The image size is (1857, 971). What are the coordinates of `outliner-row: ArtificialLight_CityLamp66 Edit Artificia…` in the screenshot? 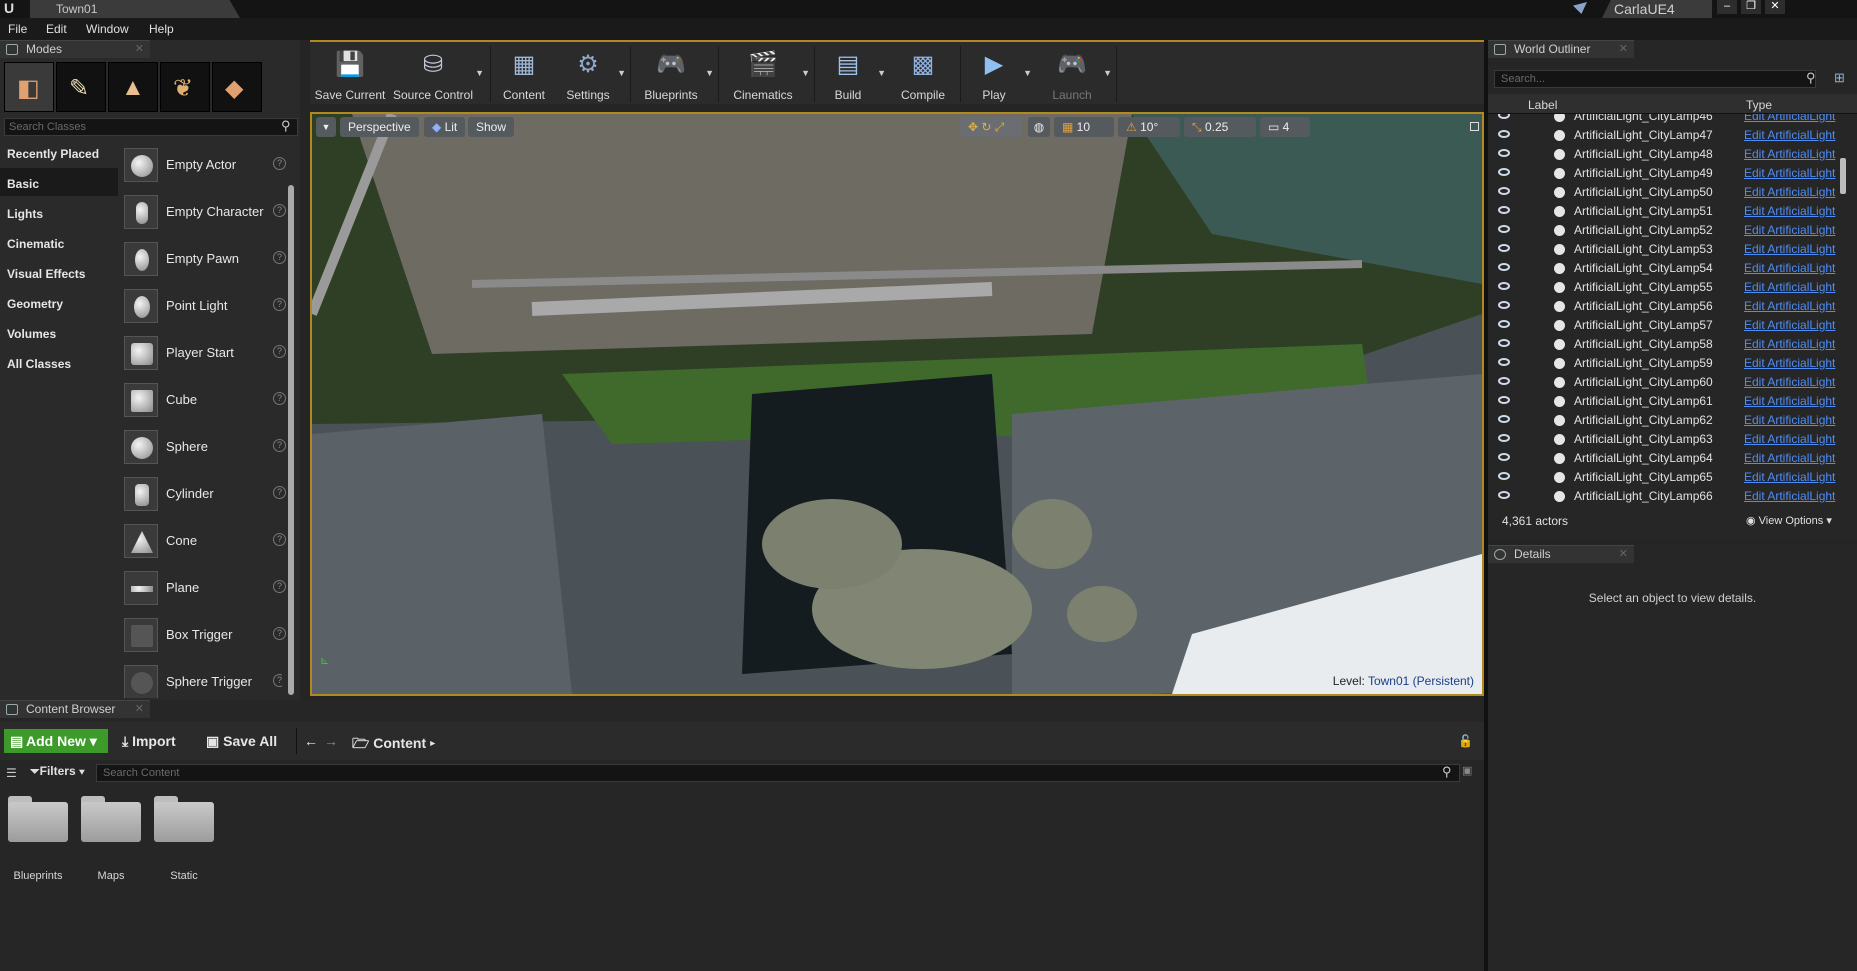 It's located at (1667, 496).